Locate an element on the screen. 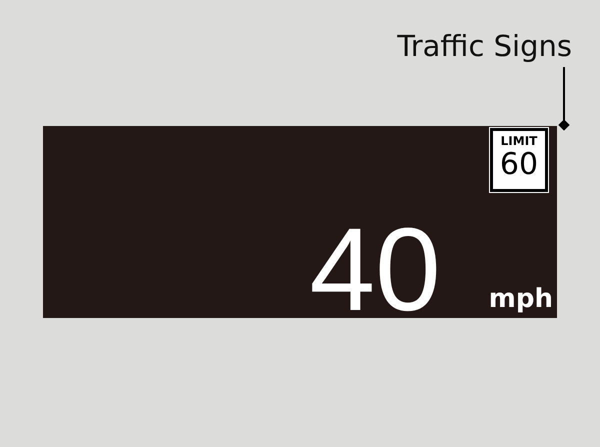 The width and height of the screenshot is (600, 447). speed-unit: mph is located at coordinates (520, 299).